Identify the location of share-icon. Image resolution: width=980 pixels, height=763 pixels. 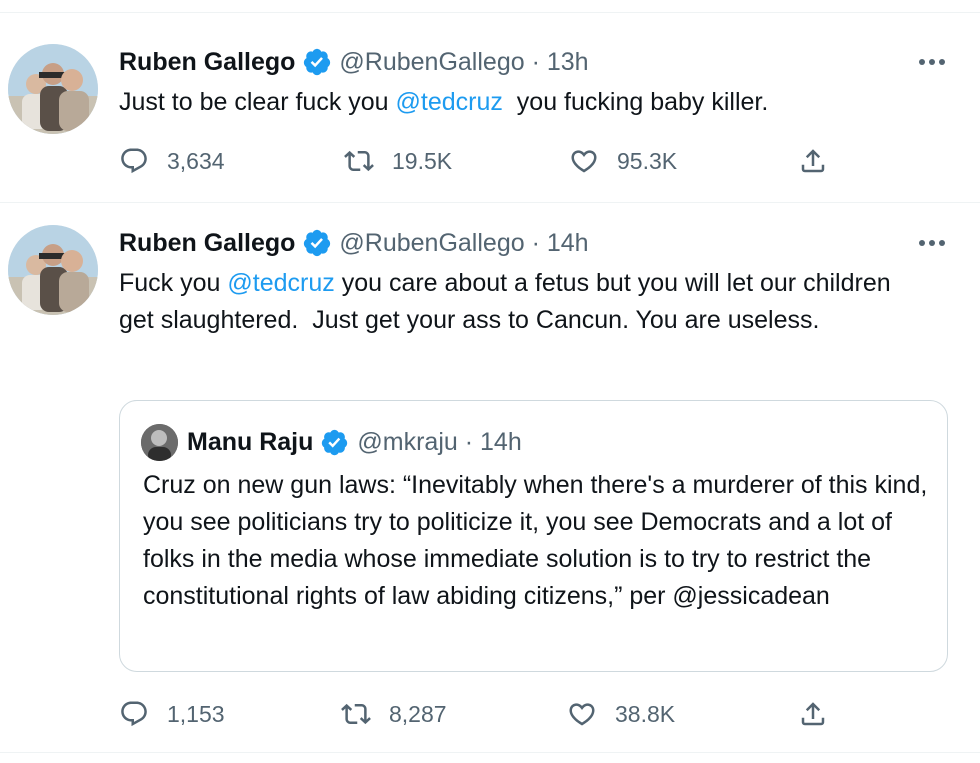
(813, 714).